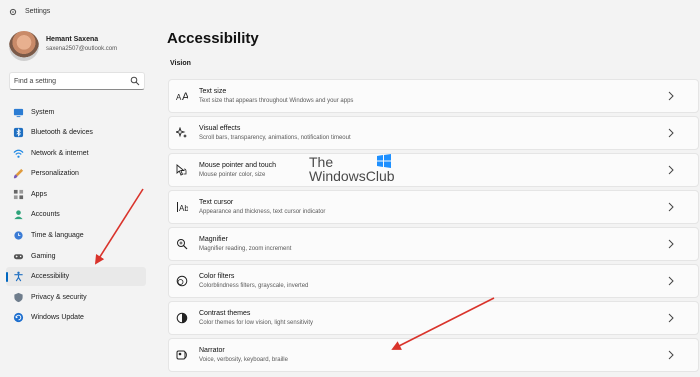 The image size is (700, 377). What do you see at coordinates (185, 96) in the screenshot?
I see `svg-text: A` at bounding box center [185, 96].